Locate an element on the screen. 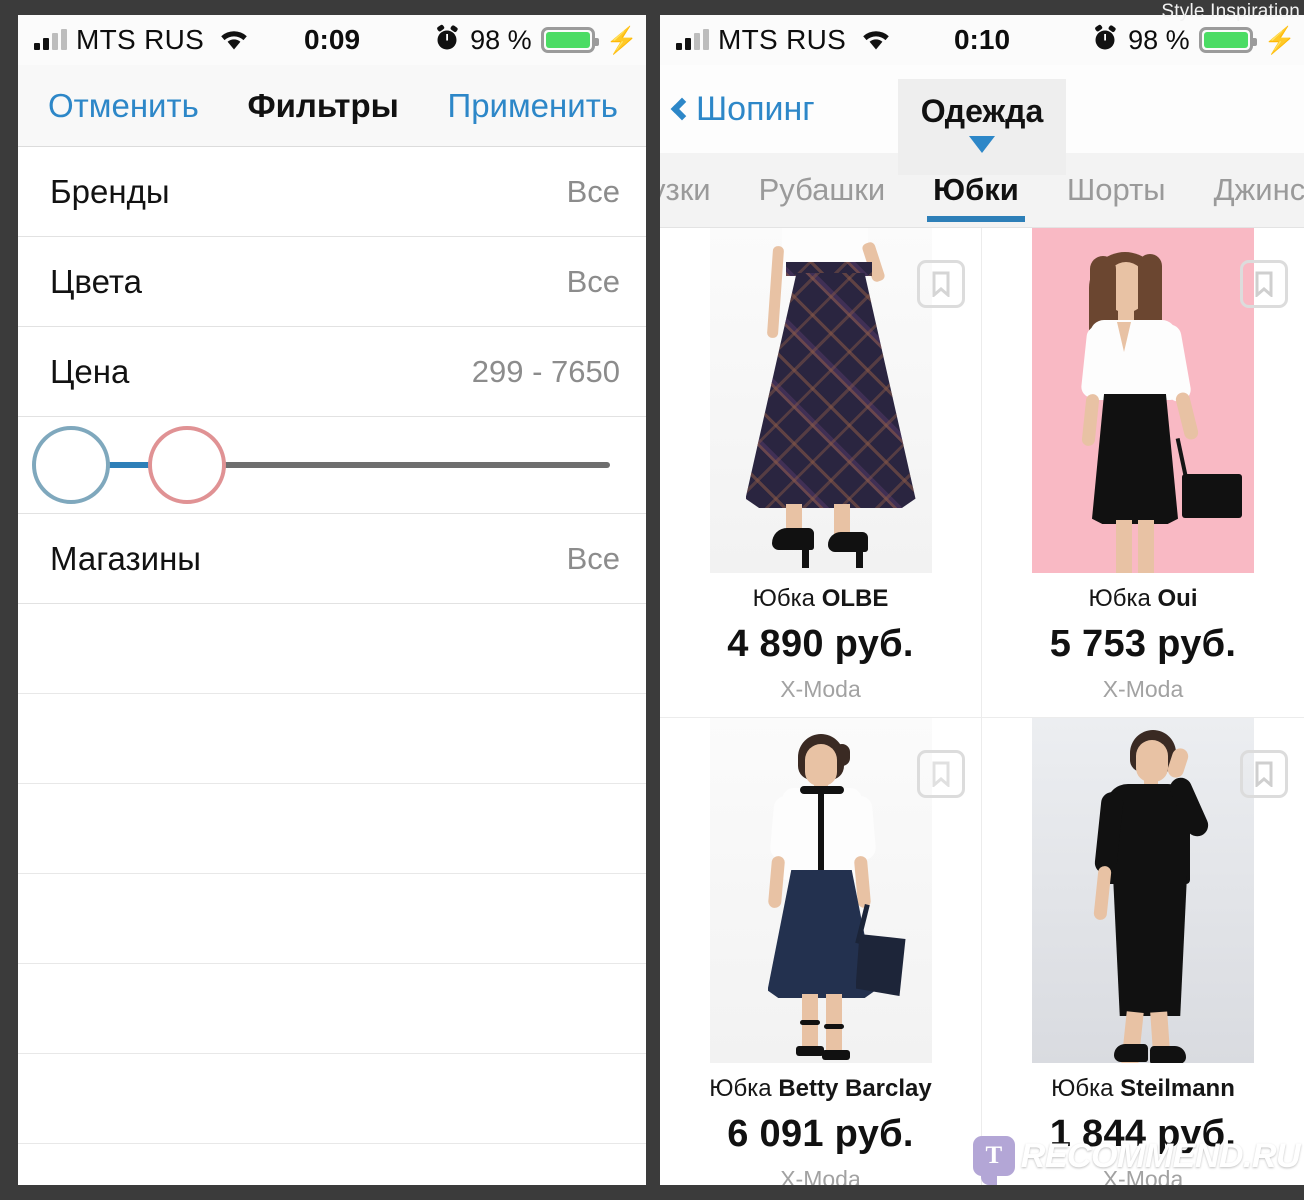 The image size is (1304, 1200). cancel-button: Отменить is located at coordinates (123, 106).